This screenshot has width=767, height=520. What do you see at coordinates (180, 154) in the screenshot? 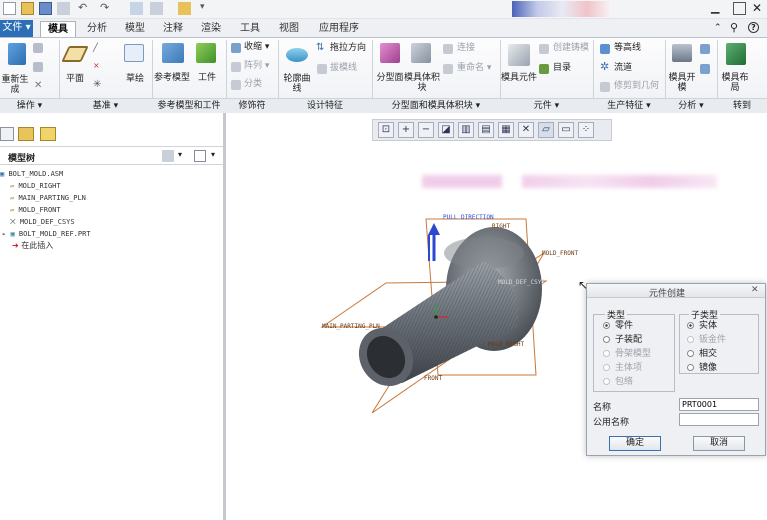
I see `tree-settings-dropdown-icon: ▾` at bounding box center [180, 154].